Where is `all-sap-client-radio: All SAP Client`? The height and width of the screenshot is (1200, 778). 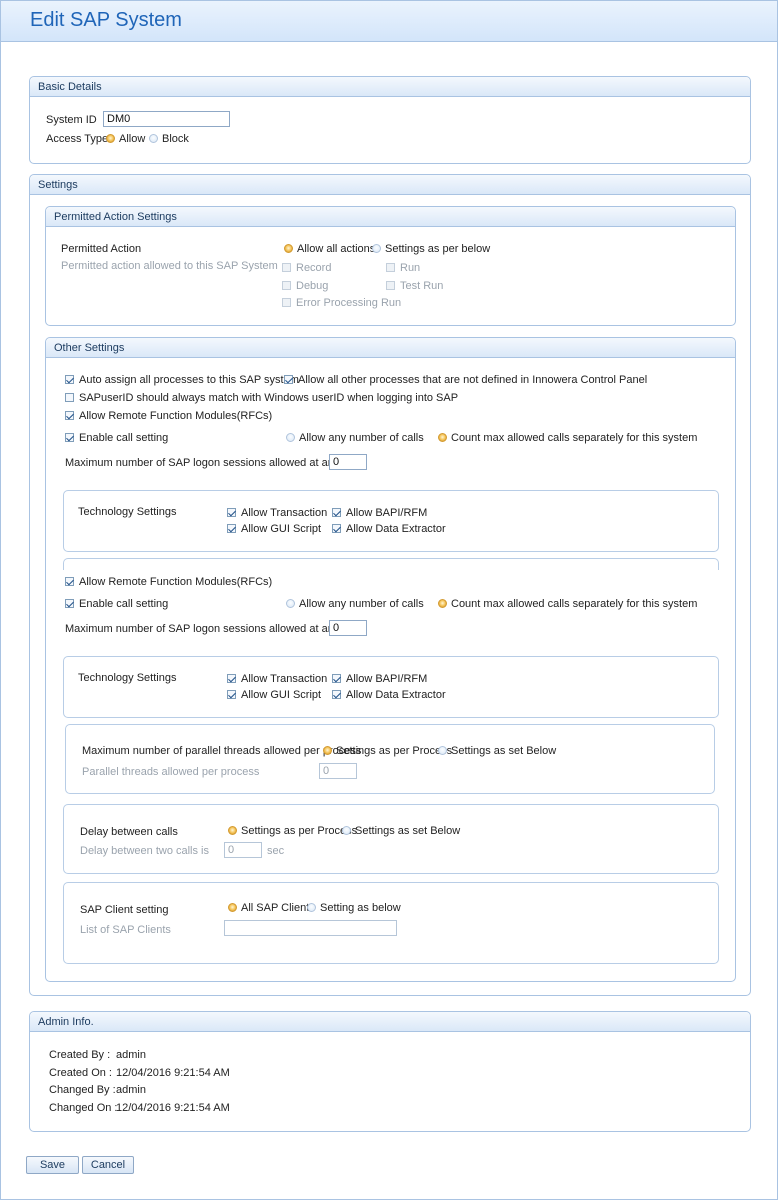 all-sap-client-radio: All SAP Client is located at coordinates (268, 908).